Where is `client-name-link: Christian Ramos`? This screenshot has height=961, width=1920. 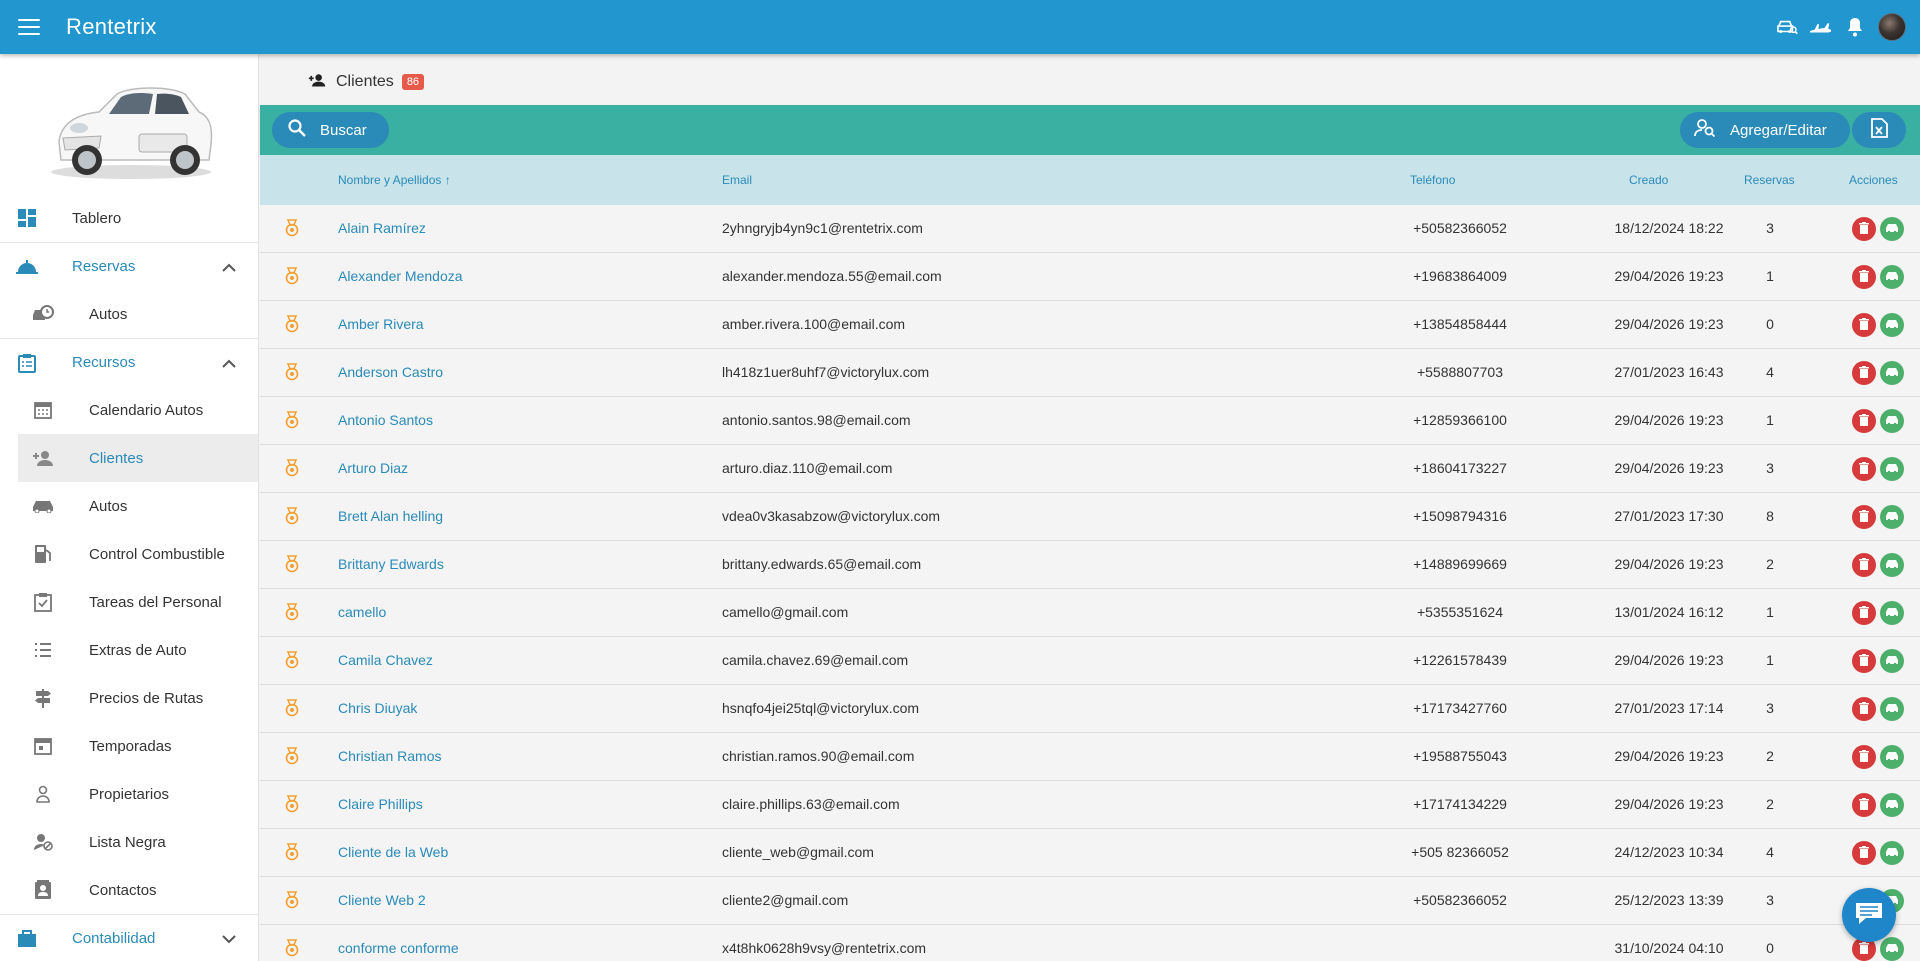 client-name-link: Christian Ramos is located at coordinates (389, 756).